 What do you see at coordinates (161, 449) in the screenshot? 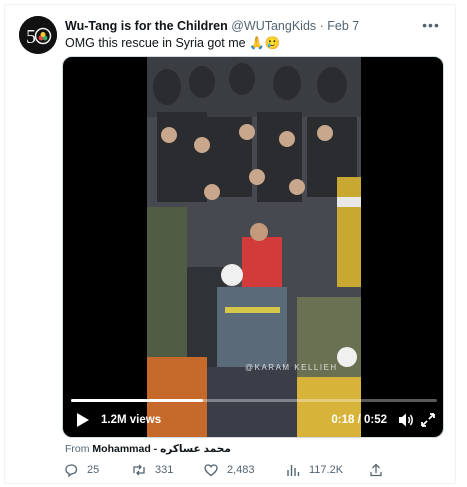
I see `source-name-link: Mohammad - محمد عساكره` at bounding box center [161, 449].